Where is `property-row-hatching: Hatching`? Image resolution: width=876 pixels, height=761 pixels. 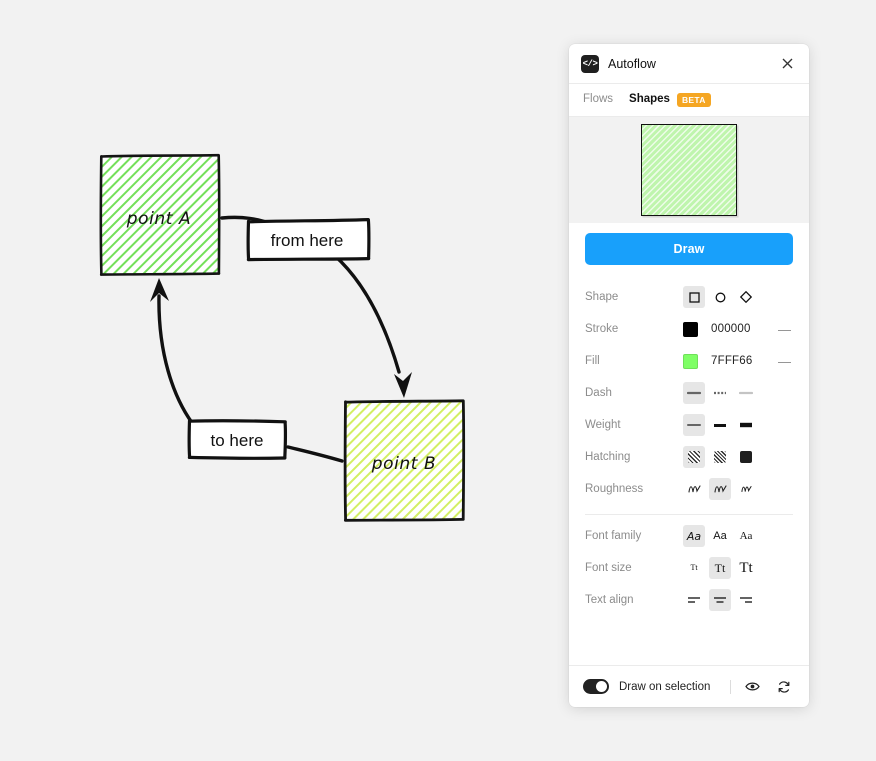
property-row-hatching: Hatching is located at coordinates (689, 457).